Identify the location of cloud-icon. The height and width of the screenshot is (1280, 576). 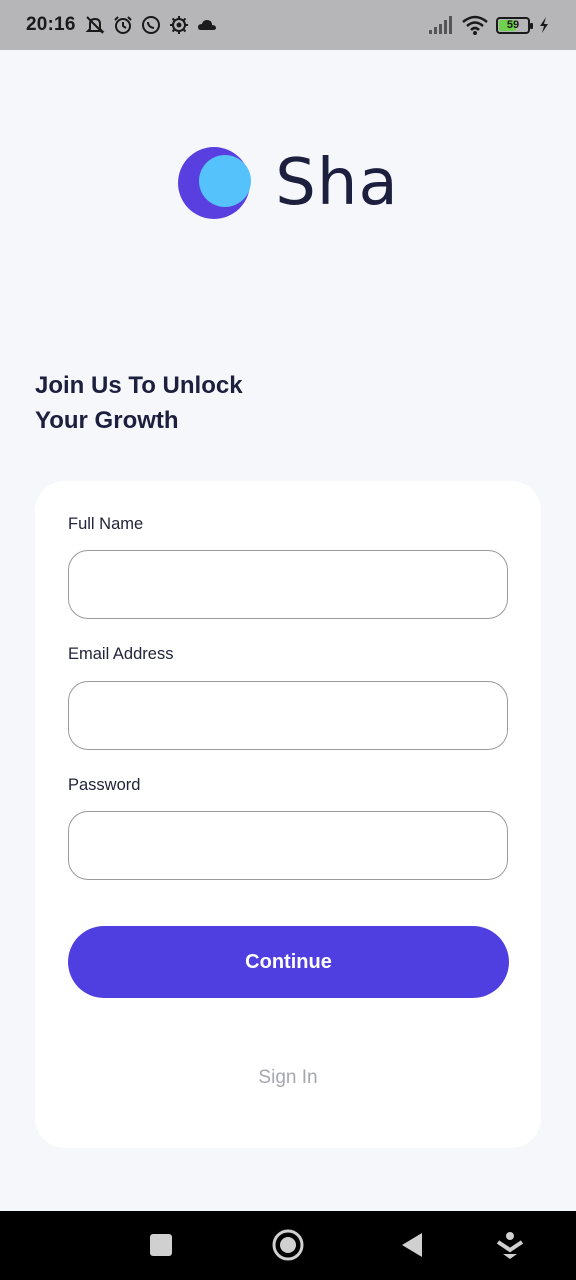
(206, 25).